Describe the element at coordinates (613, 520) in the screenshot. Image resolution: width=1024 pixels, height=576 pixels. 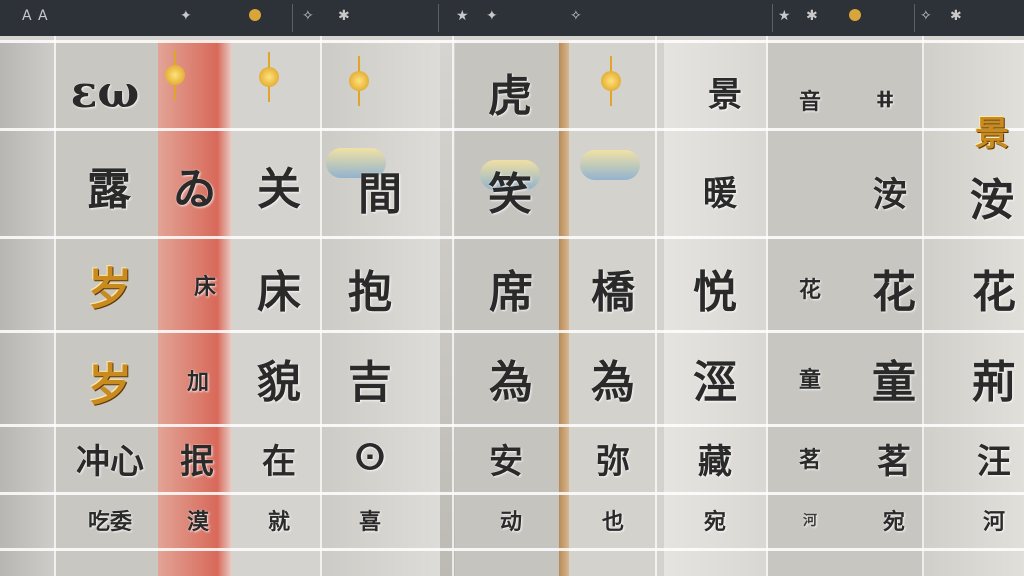
I see `glyph-cell: 也` at that location.